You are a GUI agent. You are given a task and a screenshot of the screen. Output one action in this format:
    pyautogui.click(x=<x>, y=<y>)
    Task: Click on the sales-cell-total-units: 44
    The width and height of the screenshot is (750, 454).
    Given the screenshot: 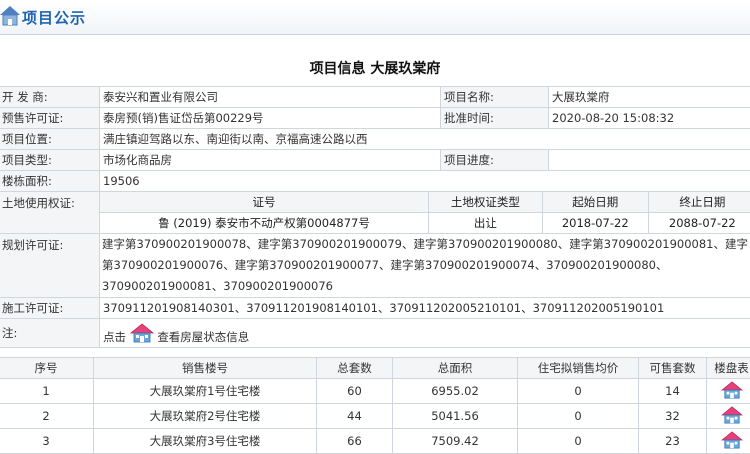 What is the action you would take?
    pyautogui.click(x=355, y=416)
    